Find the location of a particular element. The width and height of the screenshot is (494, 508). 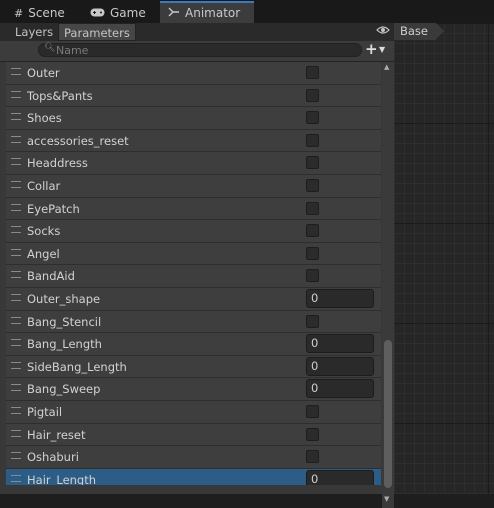

scrollbar: ▲ ▼ is located at coordinates (388, 285).